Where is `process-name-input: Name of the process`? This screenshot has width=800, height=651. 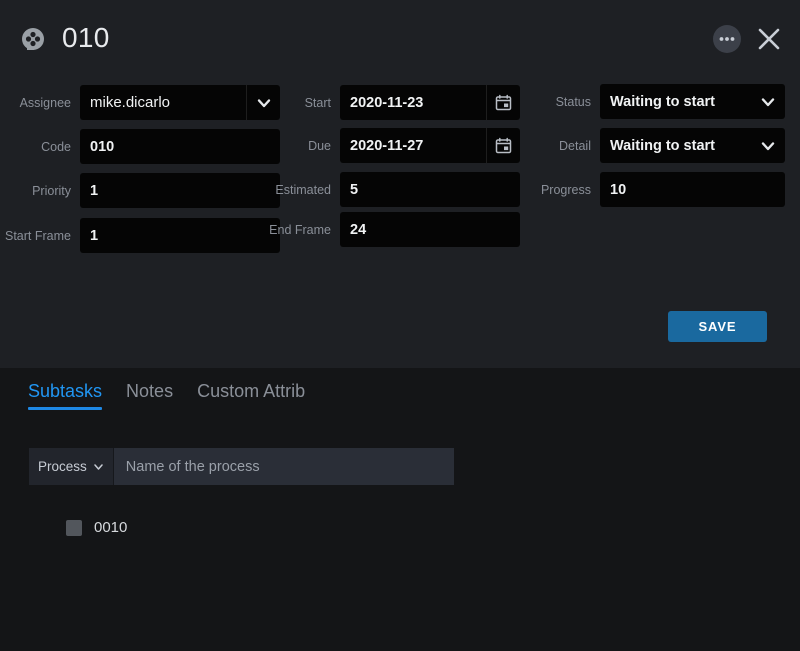 process-name-input: Name of the process is located at coordinates (283, 466).